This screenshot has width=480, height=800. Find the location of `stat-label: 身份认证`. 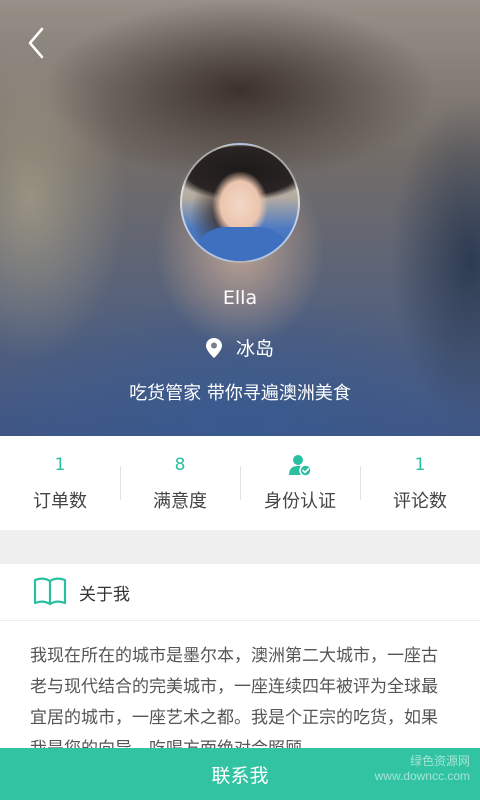

stat-label: 身份认证 is located at coordinates (300, 501).